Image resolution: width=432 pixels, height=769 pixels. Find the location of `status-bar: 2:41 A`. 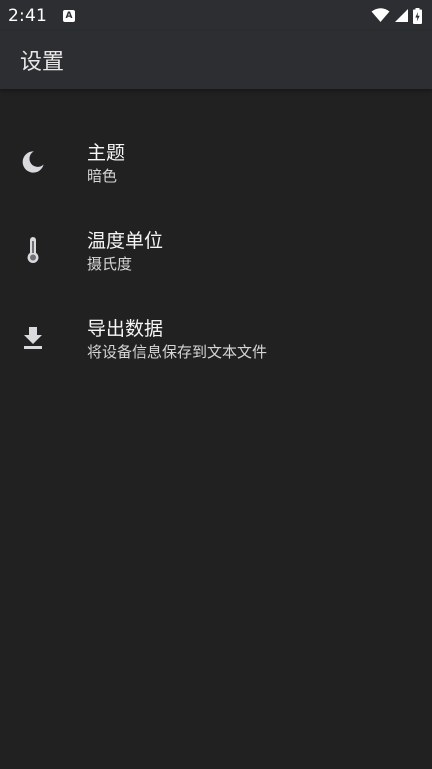

status-bar: 2:41 A is located at coordinates (216, 15).